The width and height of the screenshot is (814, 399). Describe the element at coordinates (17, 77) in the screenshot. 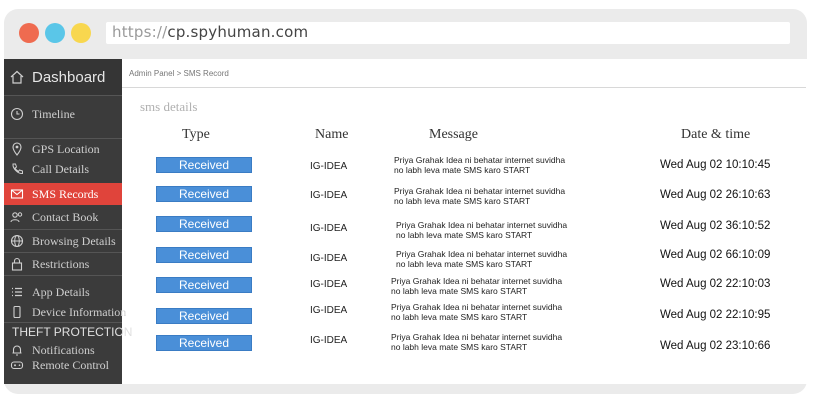

I see `home-icon` at that location.